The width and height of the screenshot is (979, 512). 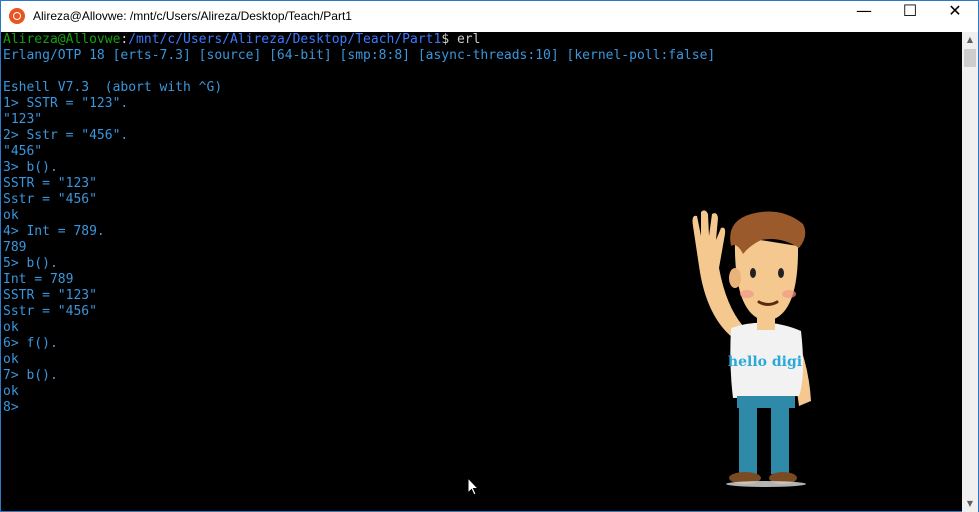 I want to click on mascot-right-eye, so click(x=781, y=273).